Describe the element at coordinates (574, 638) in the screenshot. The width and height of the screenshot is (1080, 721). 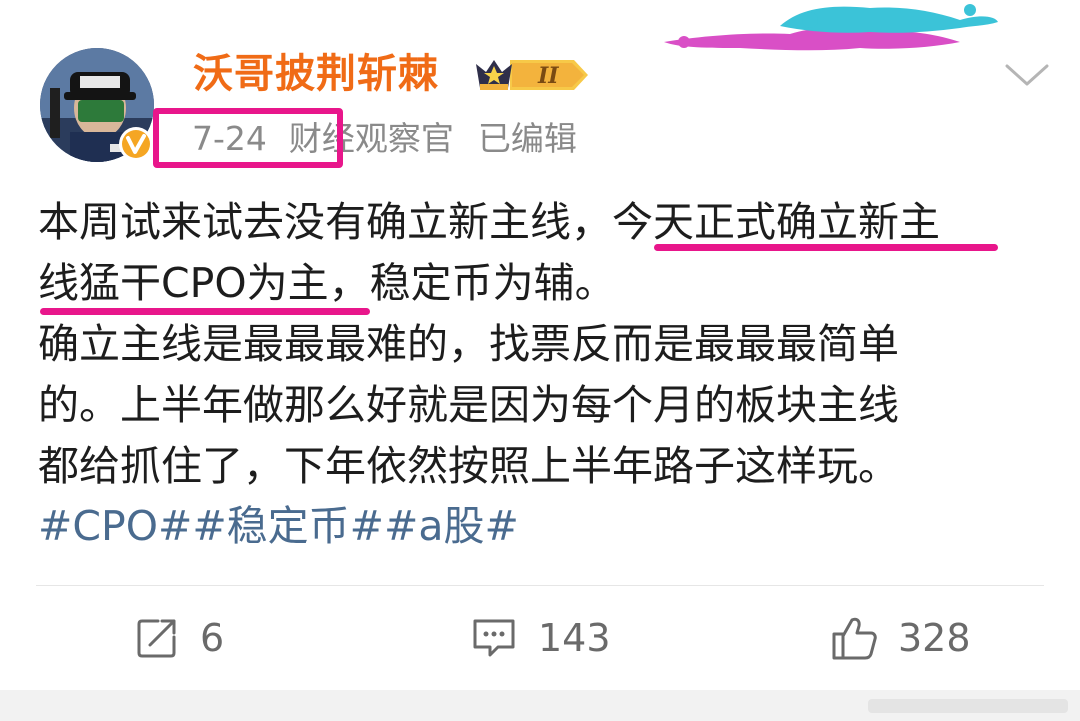
I see `comment-count: 143` at that location.